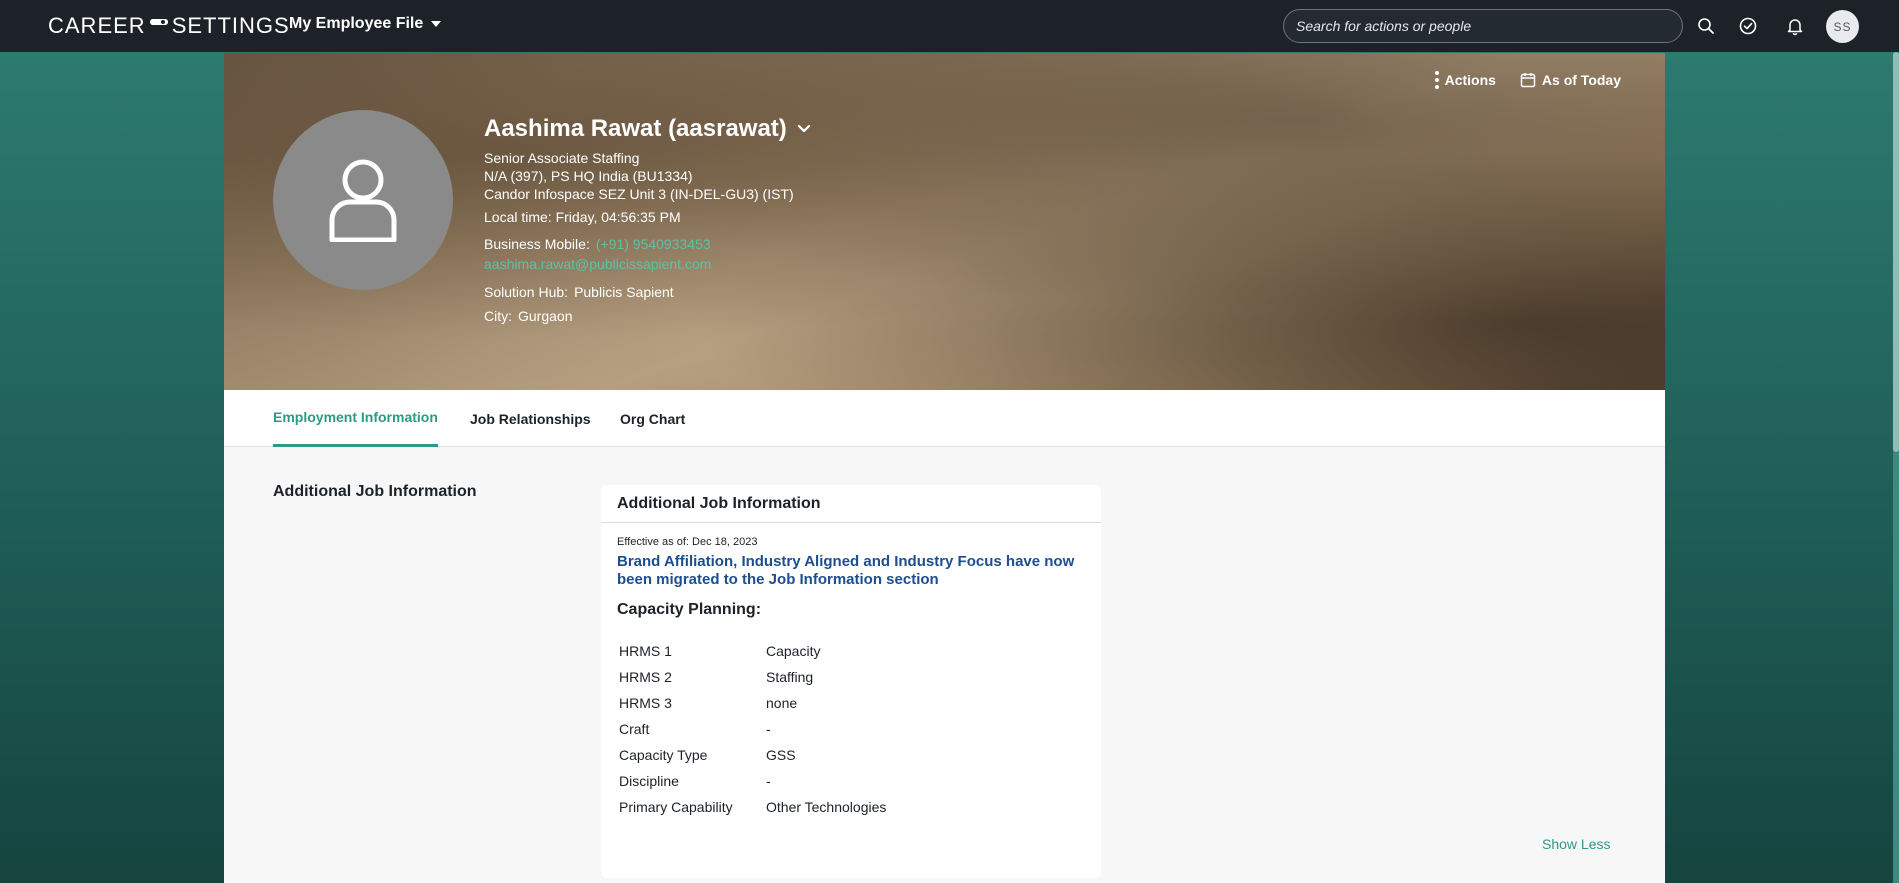 The image size is (1899, 883). Describe the element at coordinates (375, 491) in the screenshot. I see `section-title: Additional Job Information` at that location.